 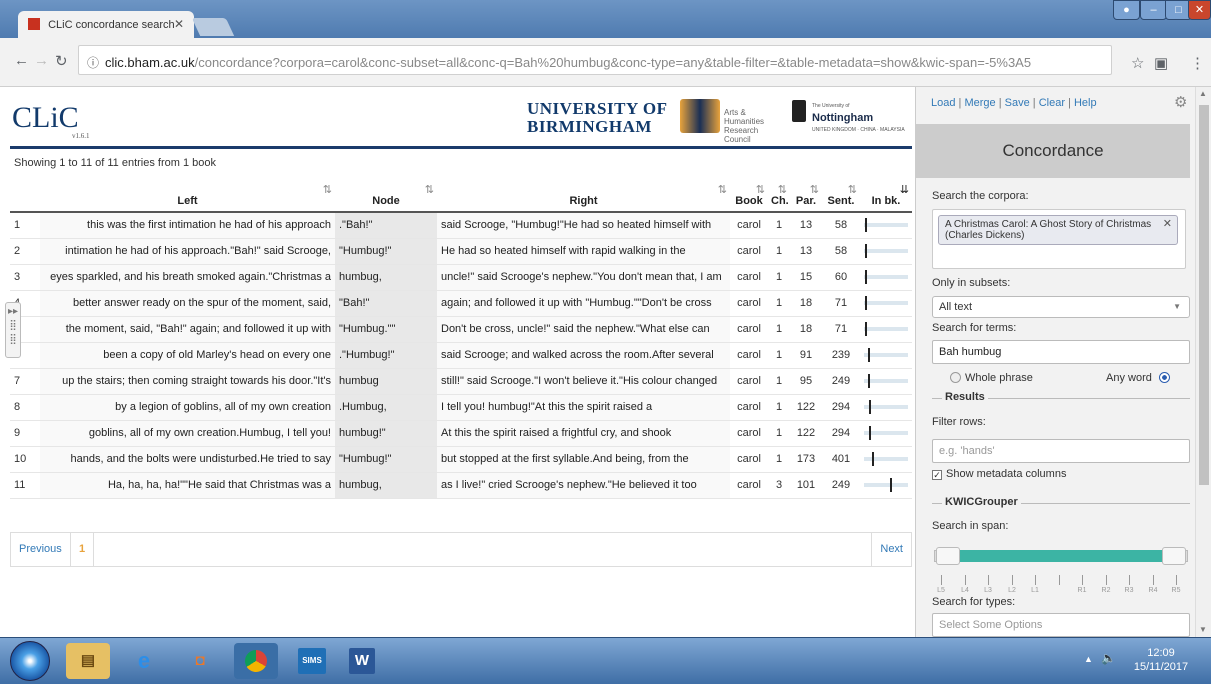 What do you see at coordinates (1061, 625) in the screenshot?
I see `search-types-input: Select Some Options` at bounding box center [1061, 625].